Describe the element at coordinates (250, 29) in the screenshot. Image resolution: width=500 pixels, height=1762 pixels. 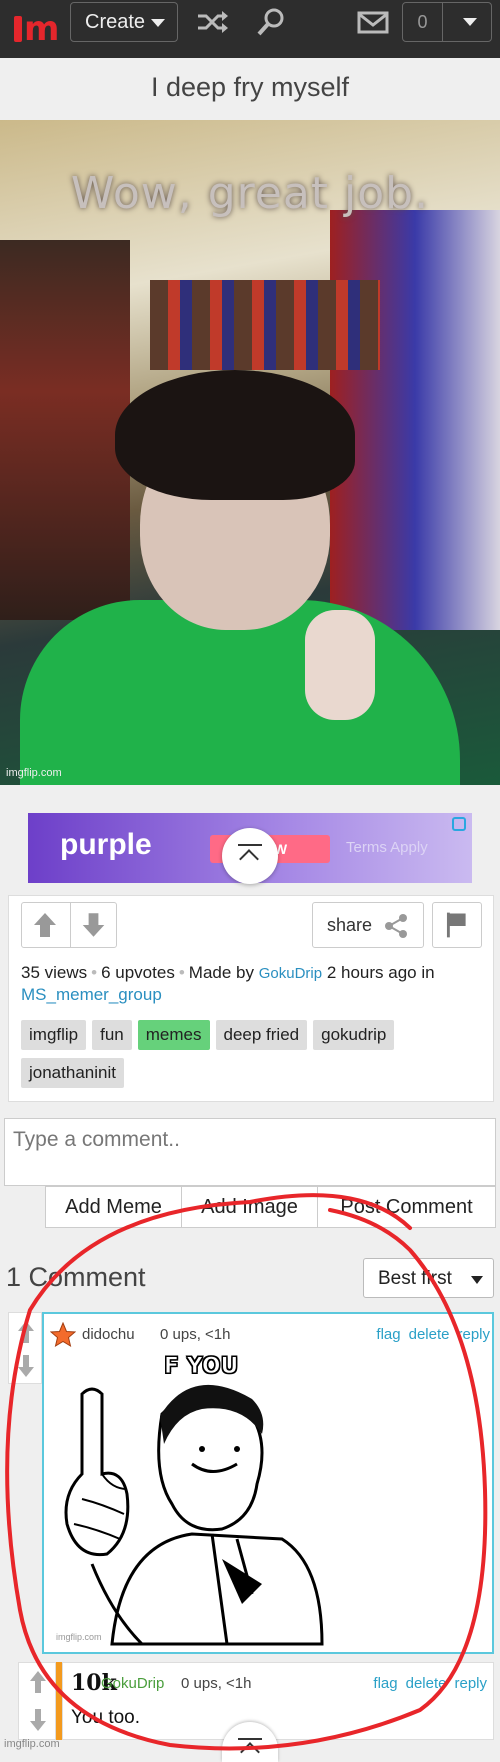
I see `top-bar: m Create 0` at that location.